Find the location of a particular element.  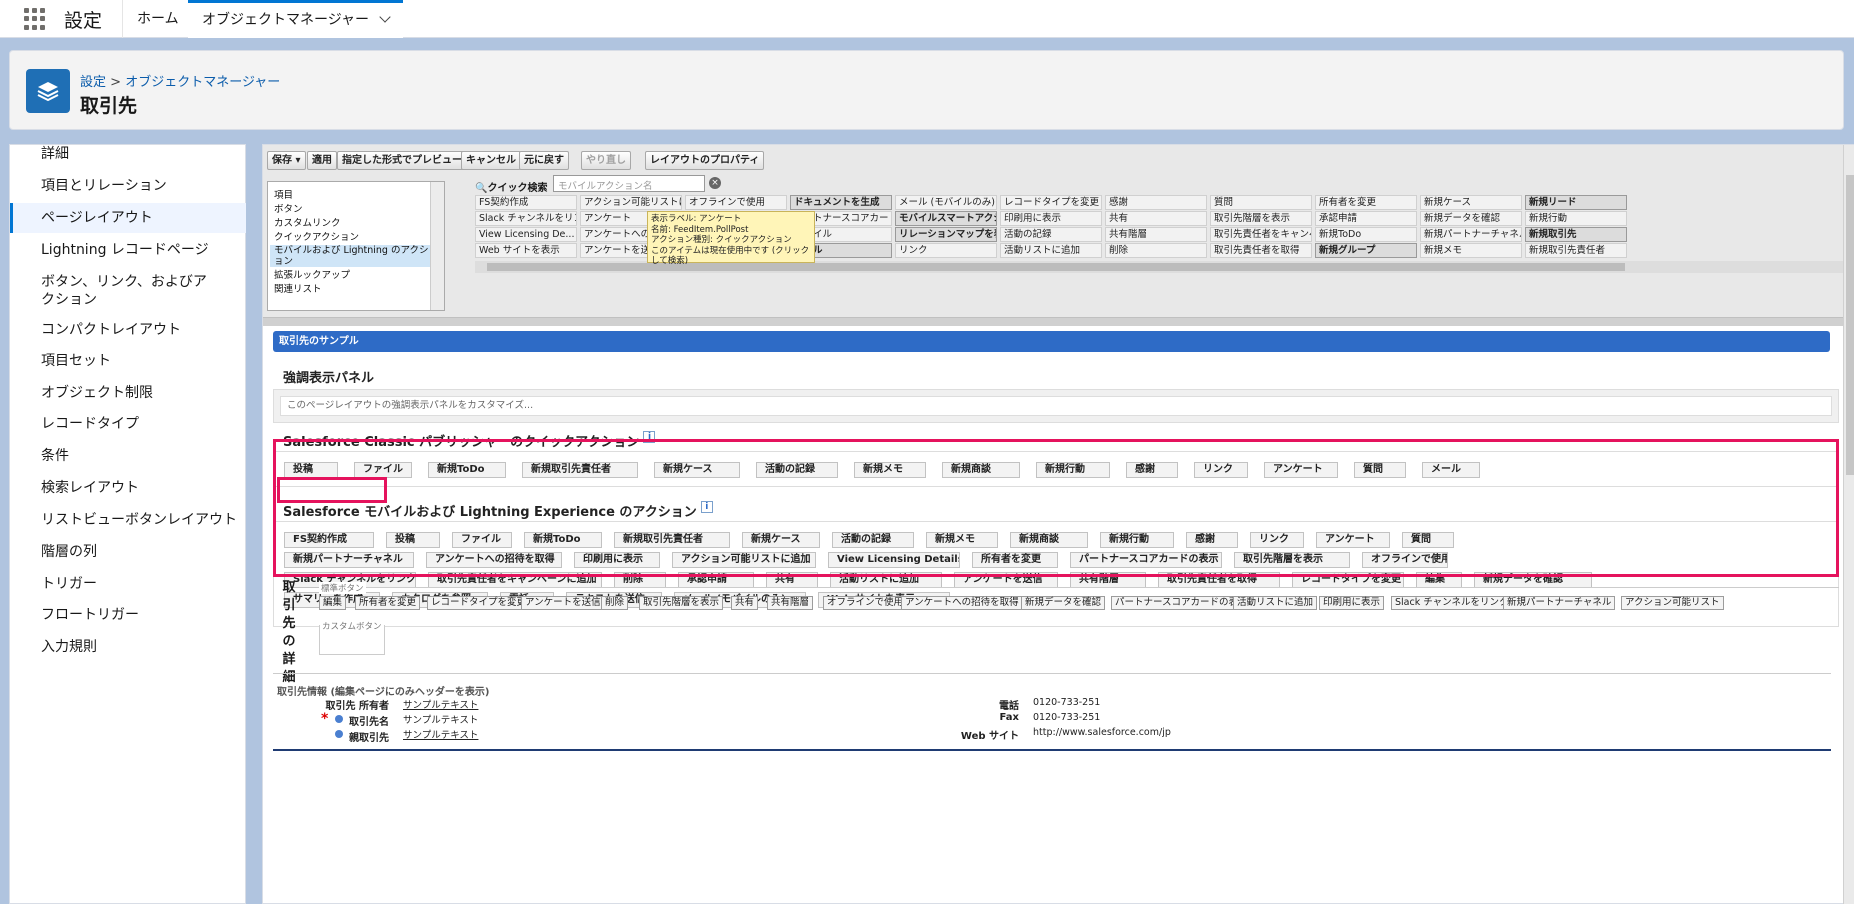

layers-icon is located at coordinates (48, 91).